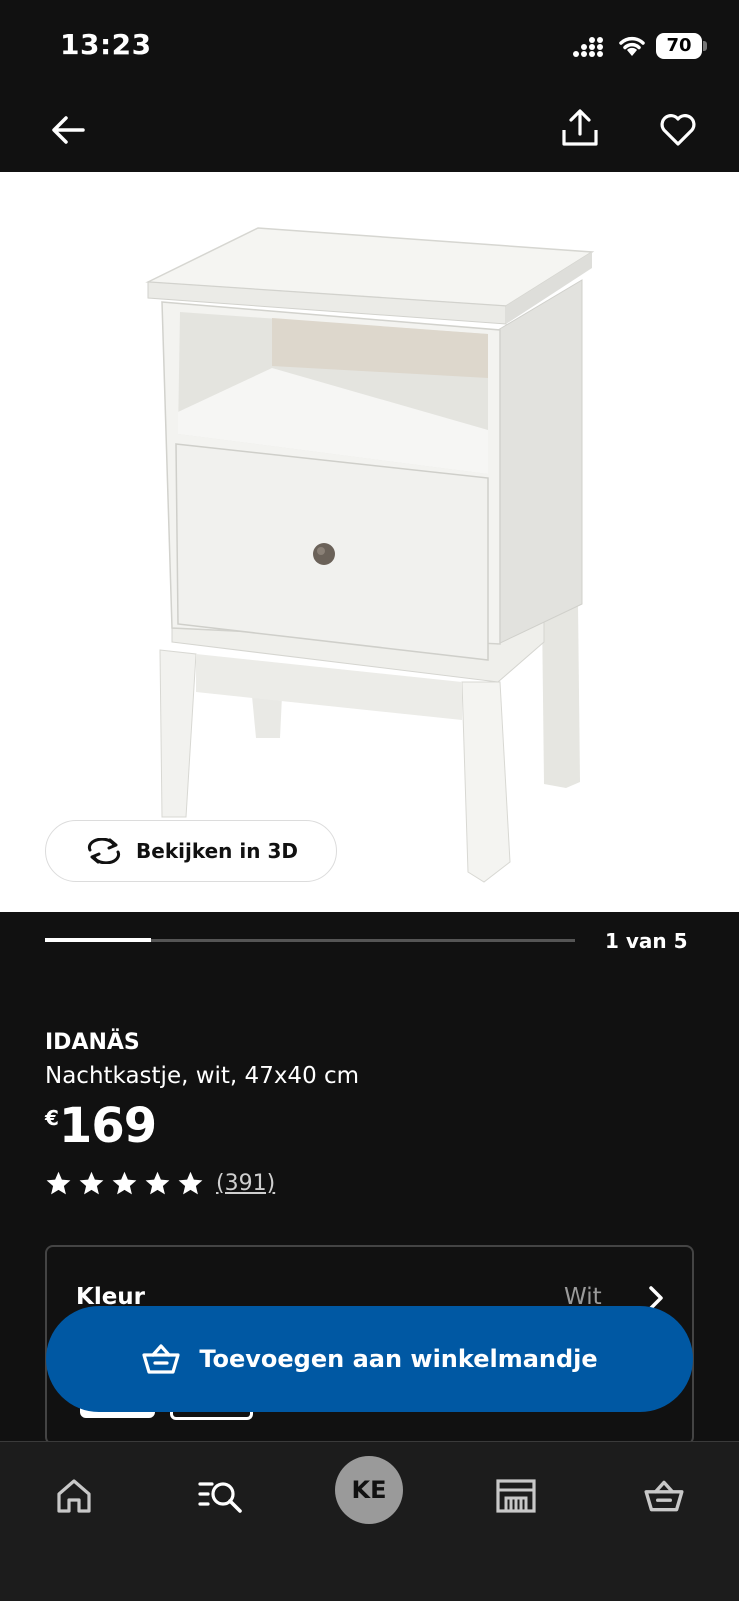 The height and width of the screenshot is (1601, 739). What do you see at coordinates (705, 46) in the screenshot?
I see `battery-cap` at bounding box center [705, 46].